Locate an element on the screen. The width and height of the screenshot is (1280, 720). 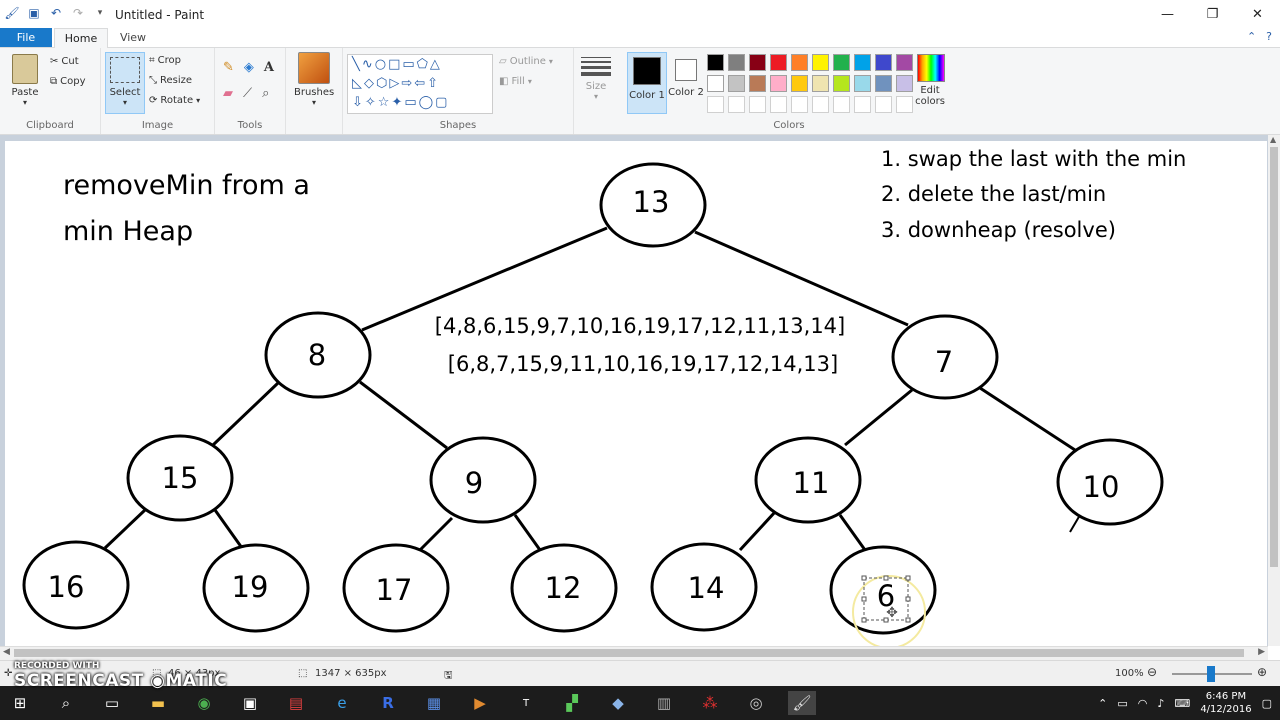
save-icon: ▣ is located at coordinates (34, 13).